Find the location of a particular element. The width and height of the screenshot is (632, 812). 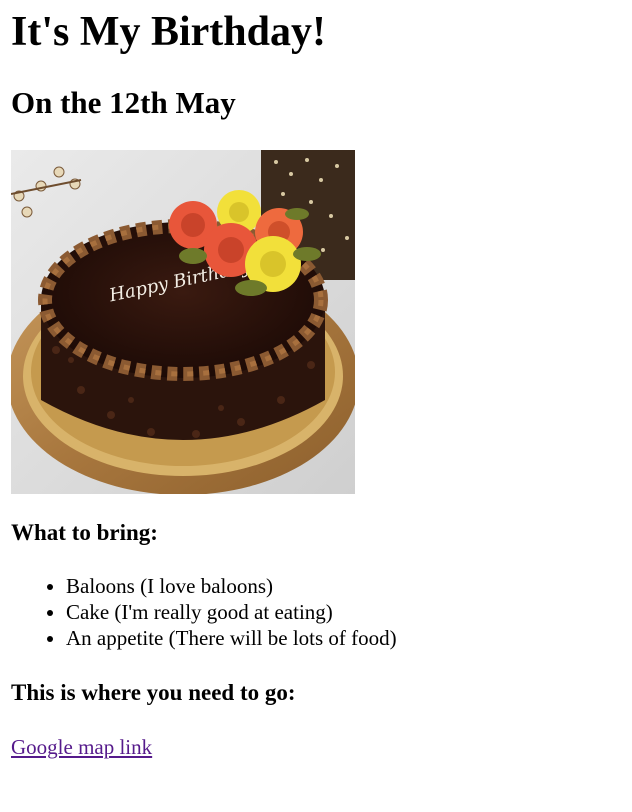

list-item: Cake (I'm really good at eating) is located at coordinates (231, 612).